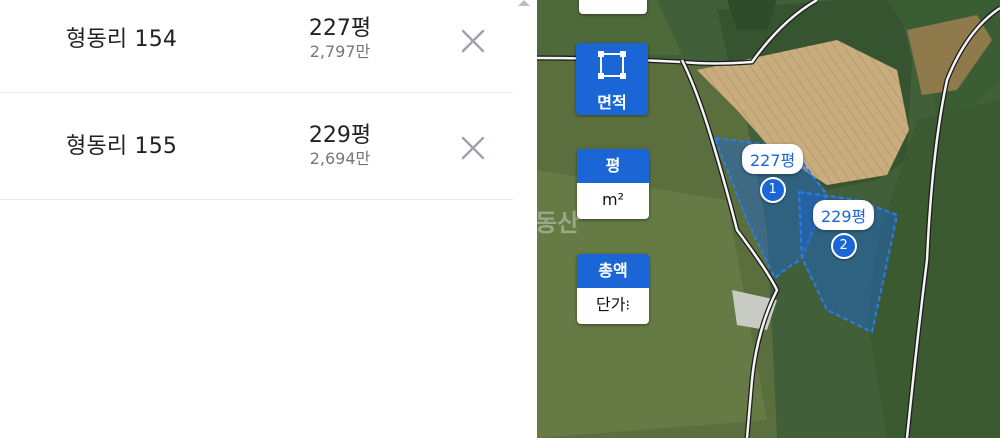  I want to click on unit-price-option: 단가⁝, so click(613, 306).